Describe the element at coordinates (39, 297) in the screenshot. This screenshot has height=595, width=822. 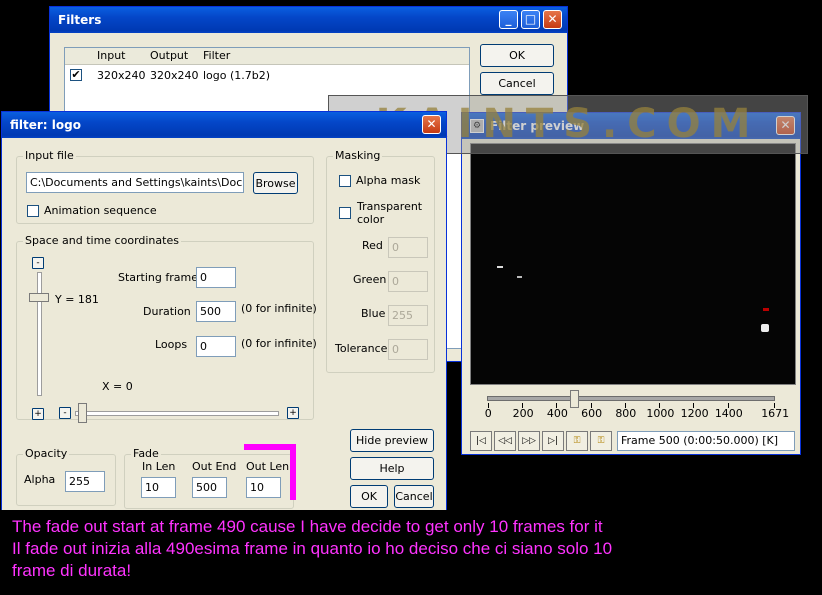
I see `y-slider-thumb` at that location.